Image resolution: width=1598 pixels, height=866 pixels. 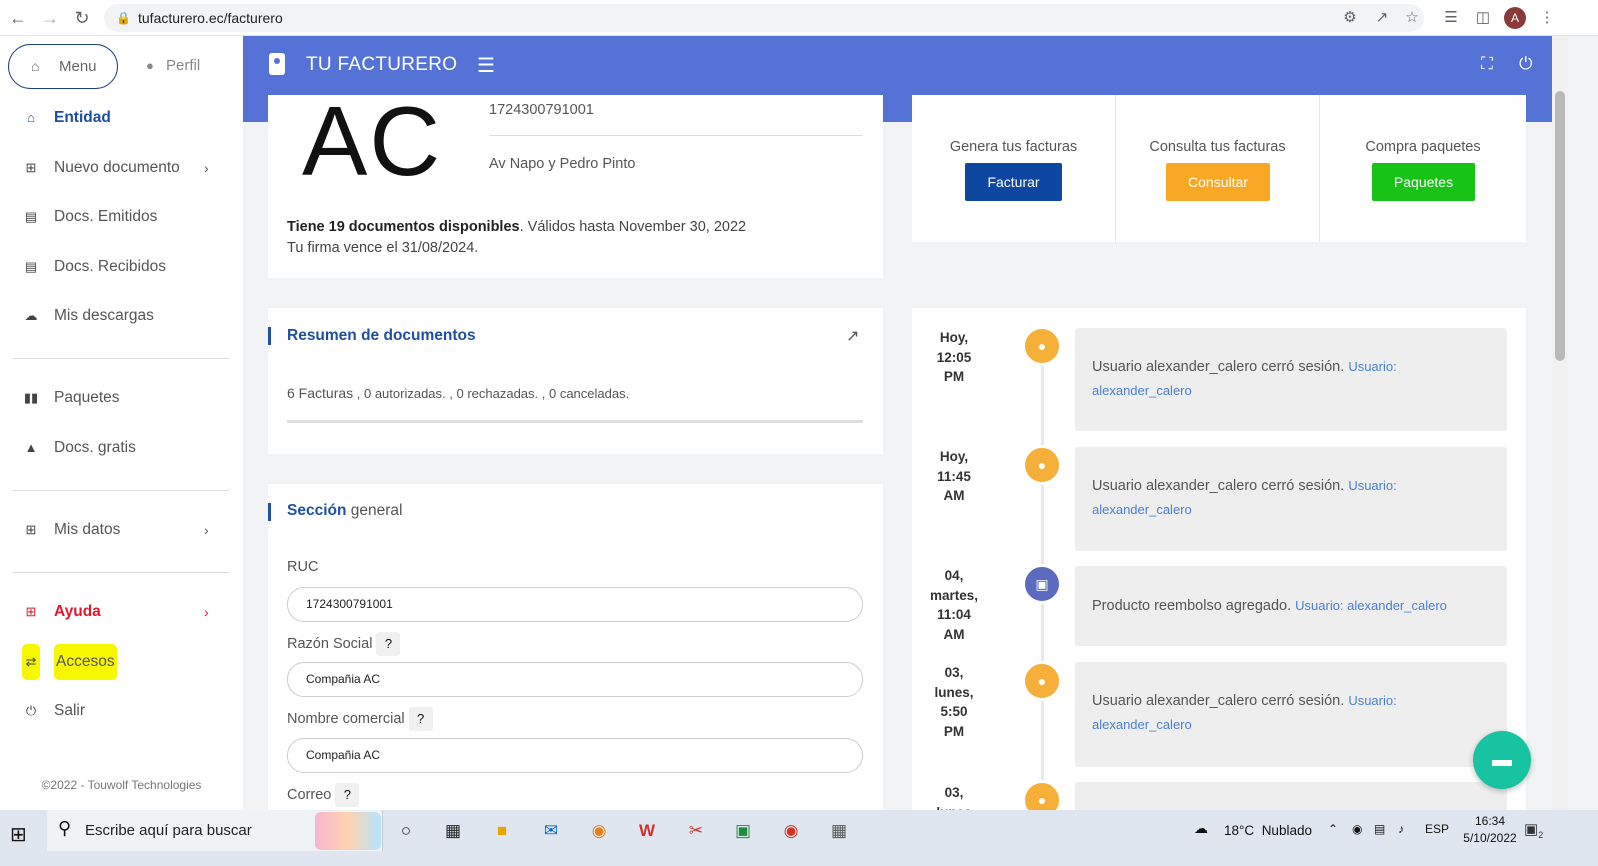 I want to click on page-scrollbar, so click(x=1560, y=423).